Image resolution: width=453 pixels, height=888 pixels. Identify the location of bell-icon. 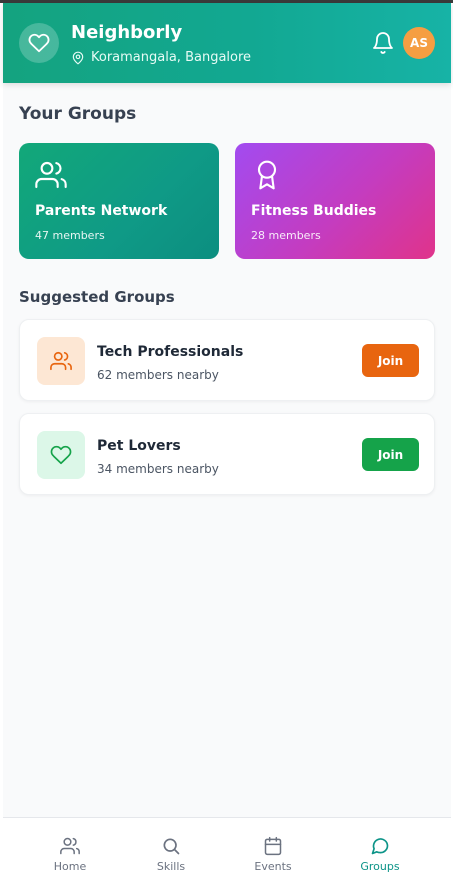
(383, 43).